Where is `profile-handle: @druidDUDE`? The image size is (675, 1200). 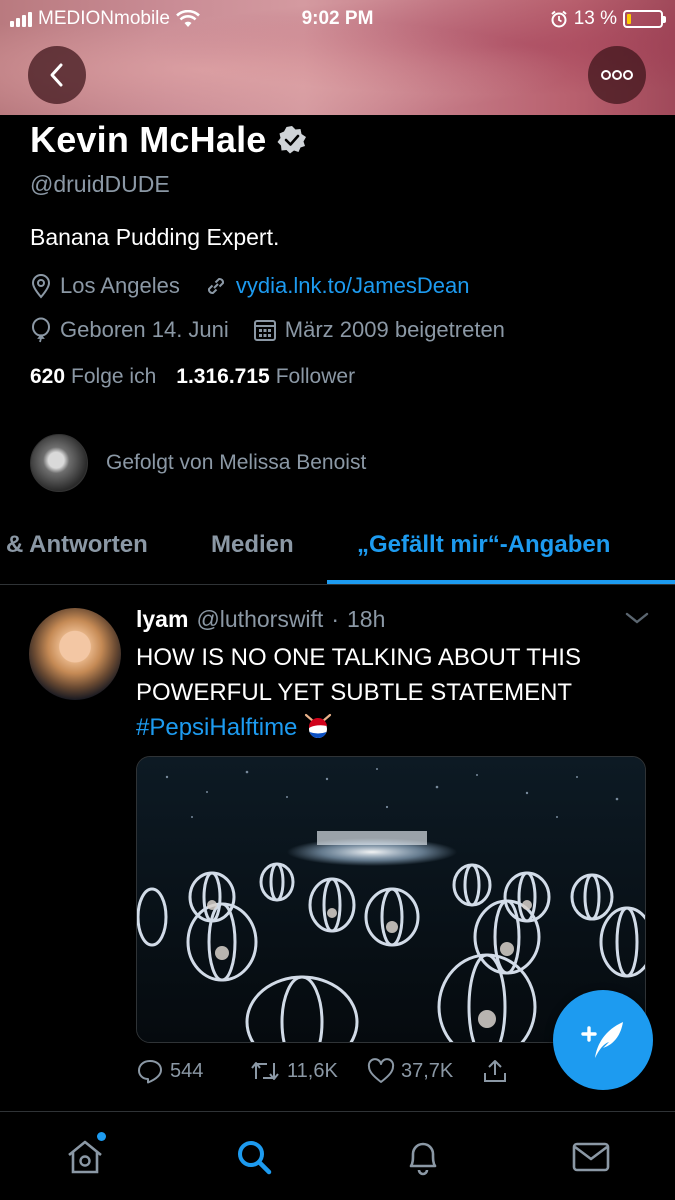
profile-handle: @druidDUDE is located at coordinates (100, 184).